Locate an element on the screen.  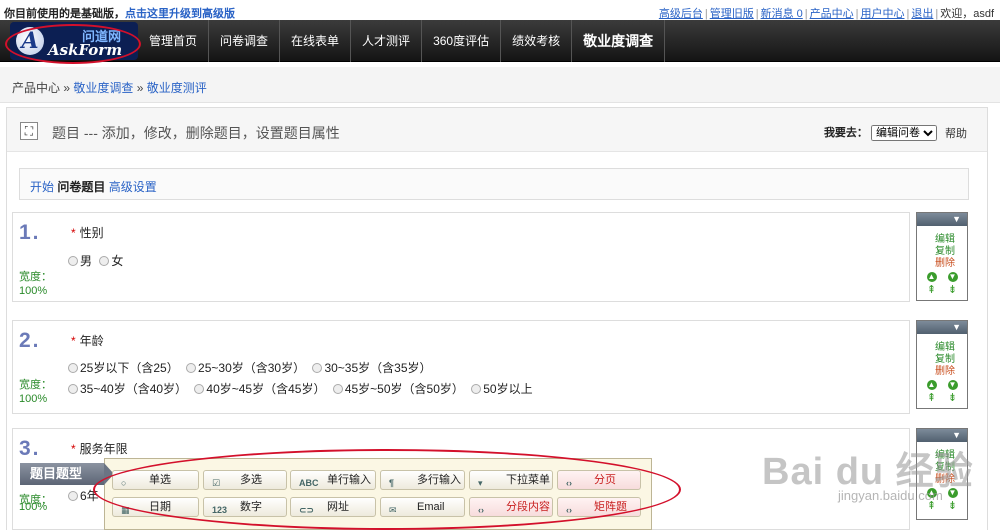
step-advanced: 高级设置 is located at coordinates (133, 187).